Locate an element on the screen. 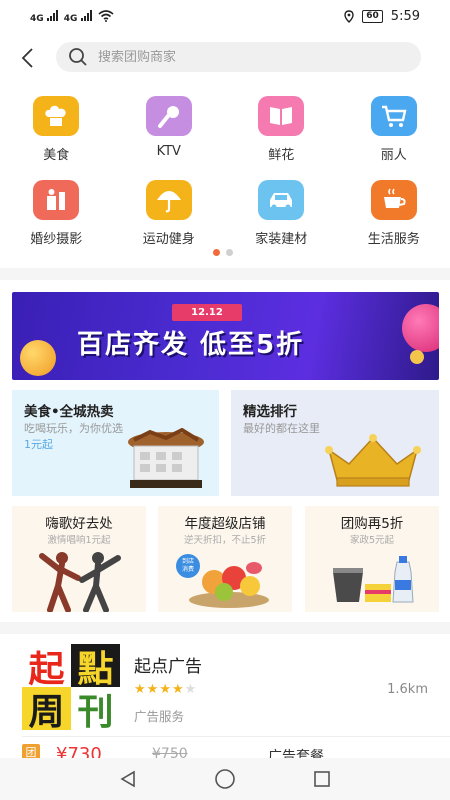  system-nav-bar is located at coordinates (225, 779).